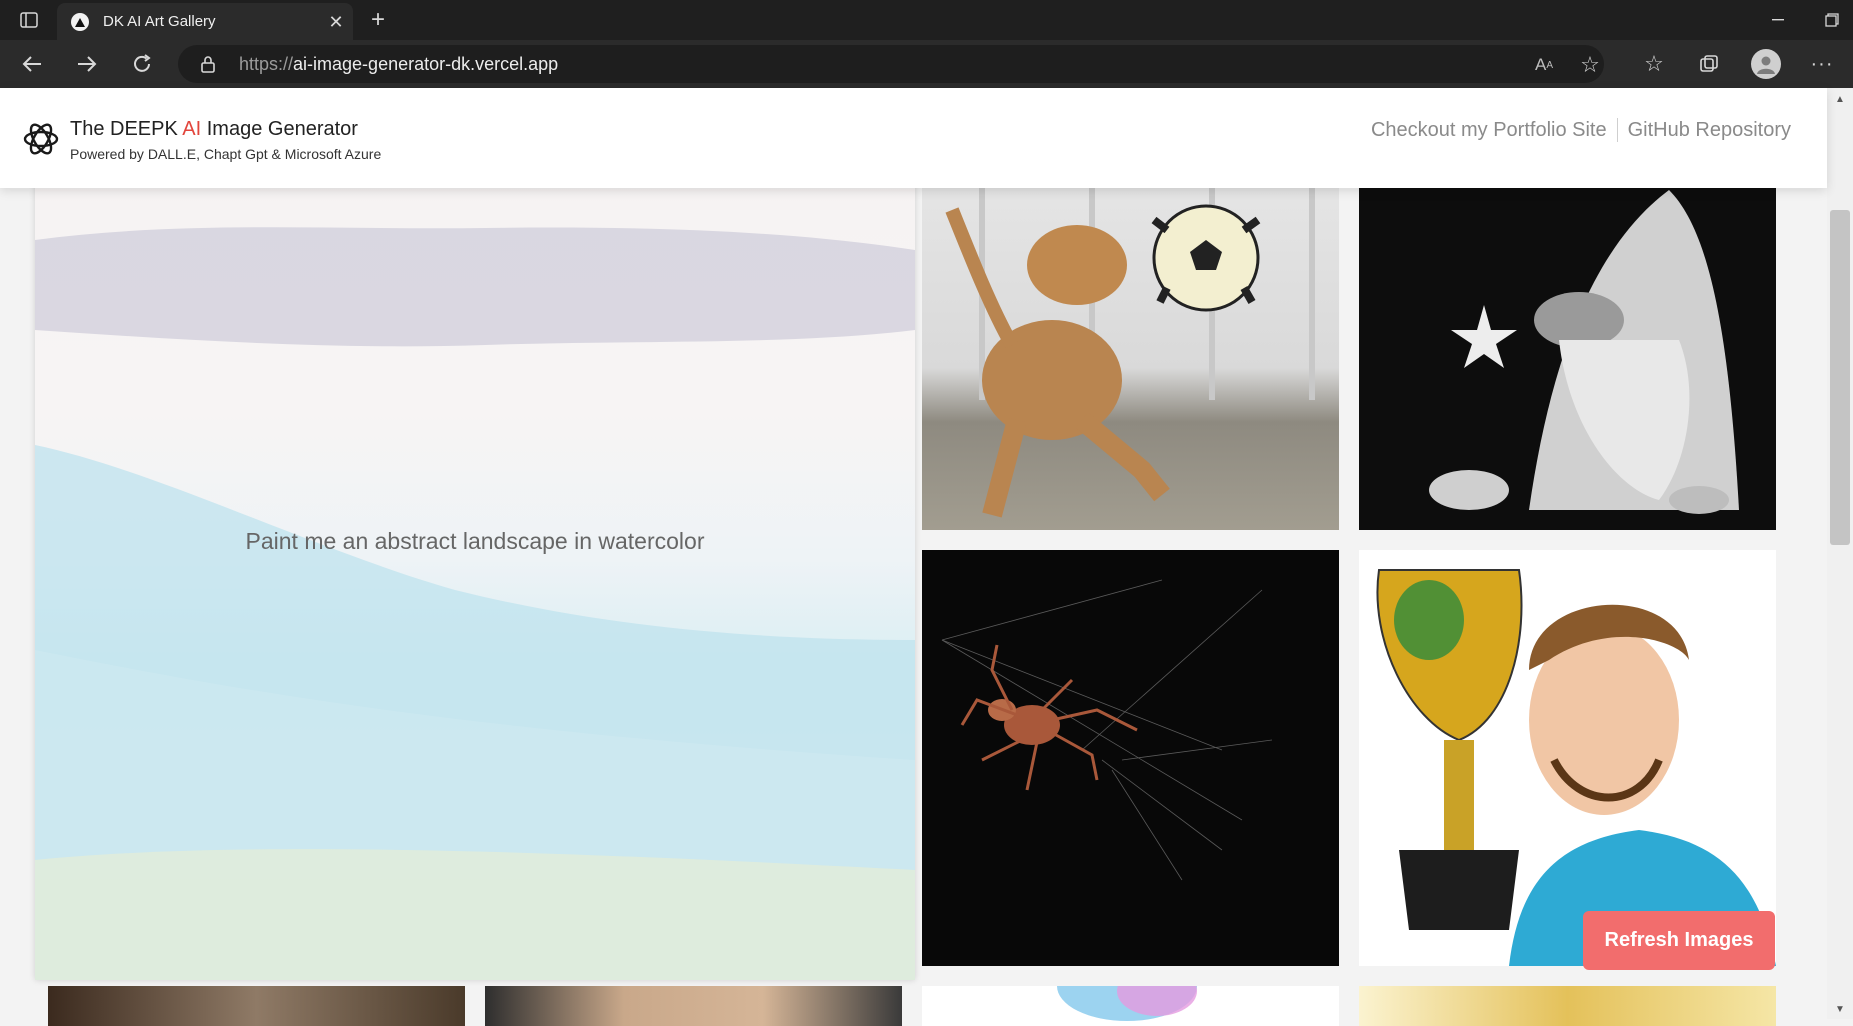 This screenshot has width=1853, height=1026. I want to click on scroll-down-arrow-icon: ▼, so click(1840, 1009).